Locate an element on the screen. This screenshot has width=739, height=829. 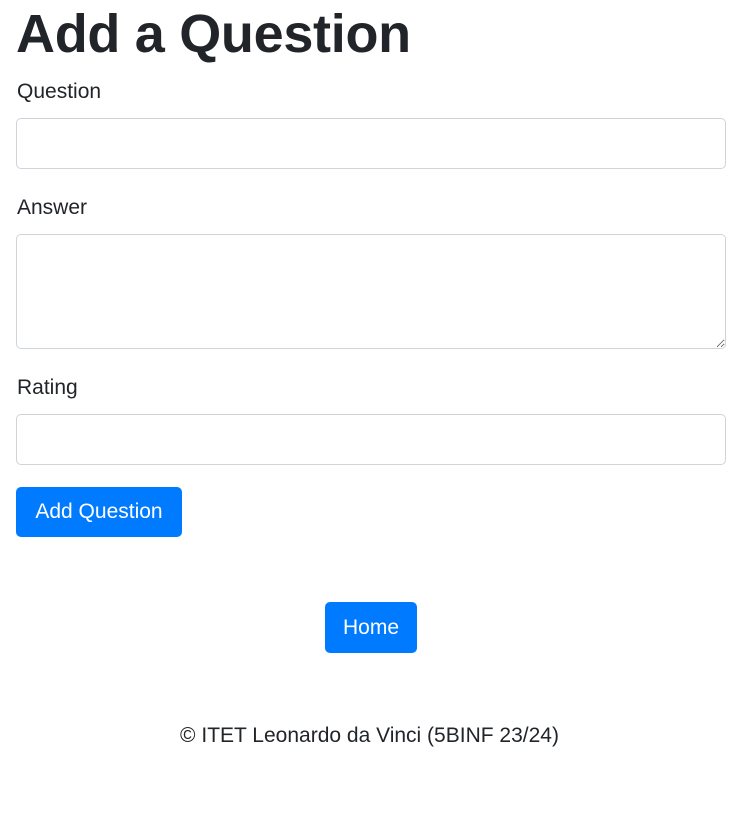
add-question-button: Add Question is located at coordinates (99, 512).